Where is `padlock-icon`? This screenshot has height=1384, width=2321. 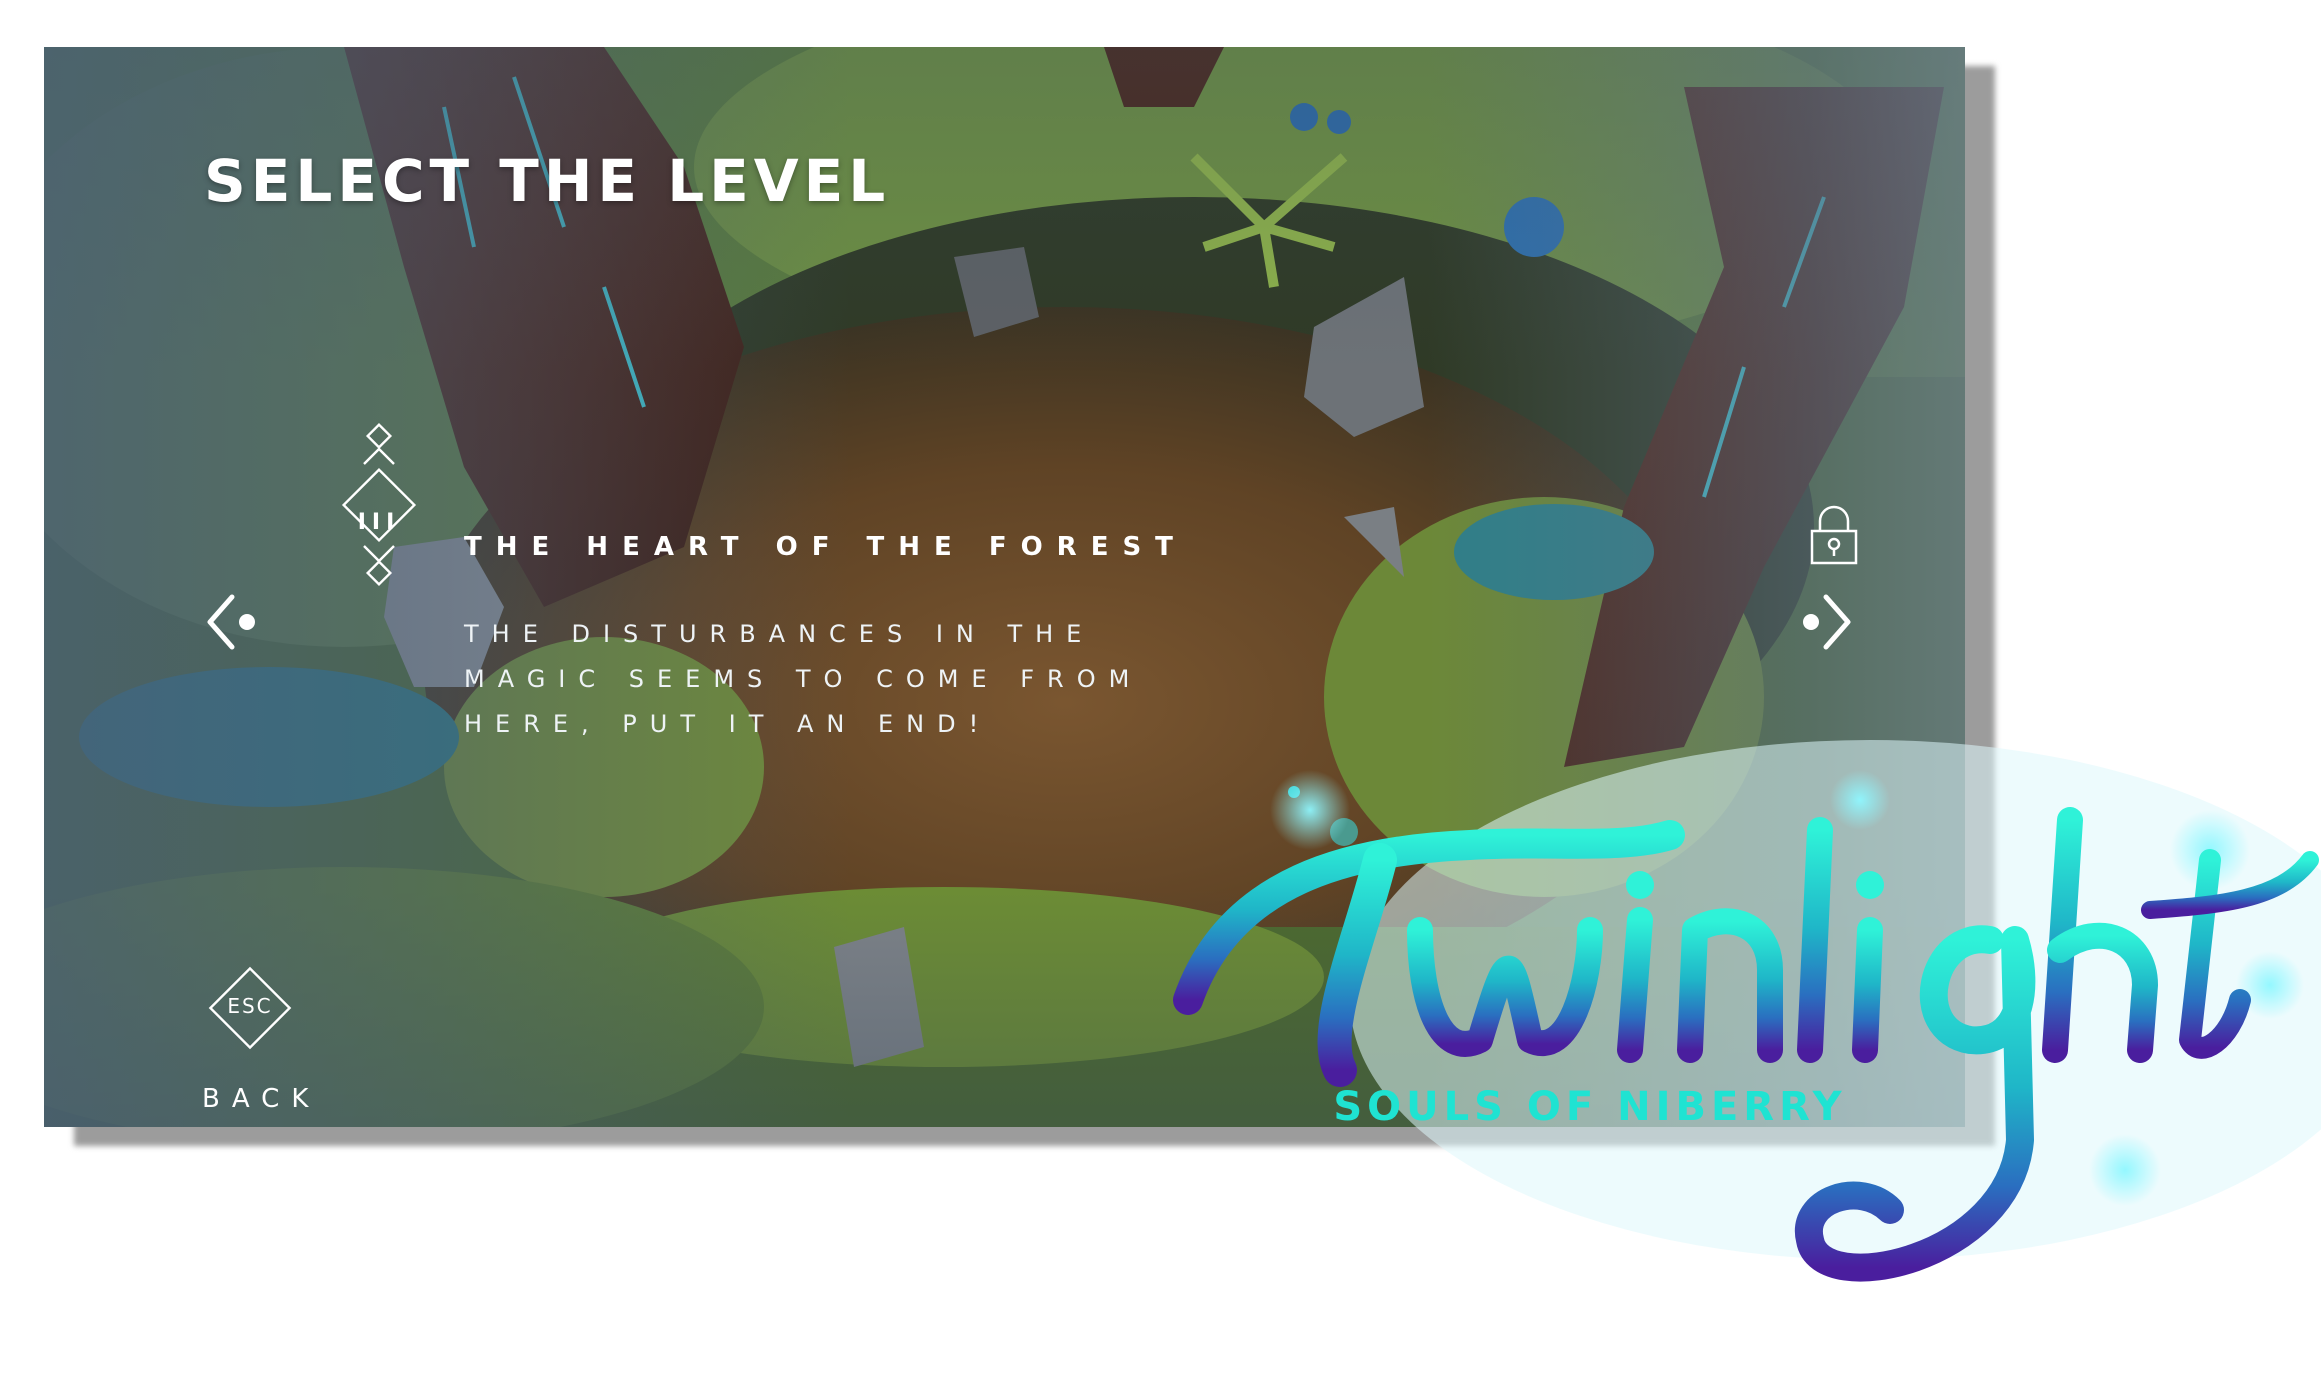
padlock-icon is located at coordinates (1834, 535).